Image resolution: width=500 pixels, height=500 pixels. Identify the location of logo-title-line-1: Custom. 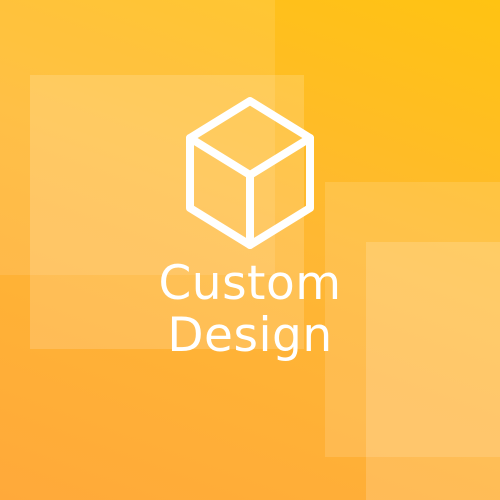
(250, 283).